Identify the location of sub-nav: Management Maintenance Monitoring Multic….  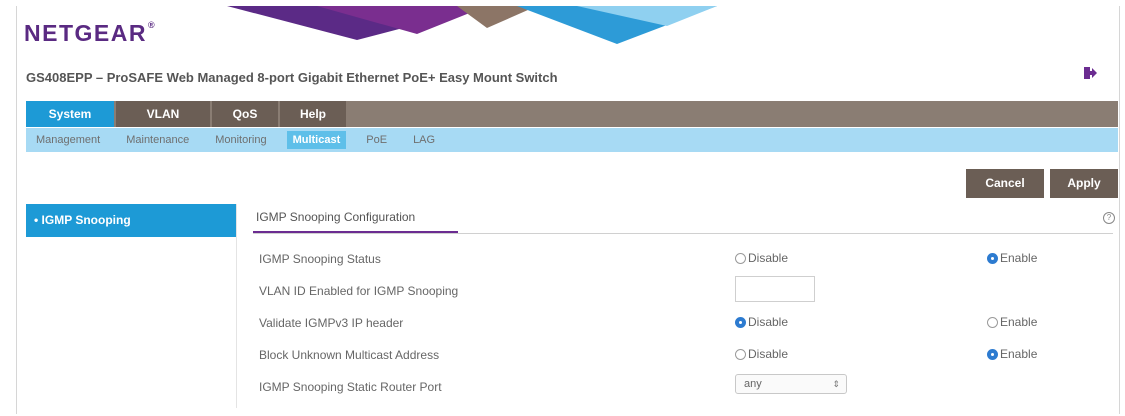
(572, 140).